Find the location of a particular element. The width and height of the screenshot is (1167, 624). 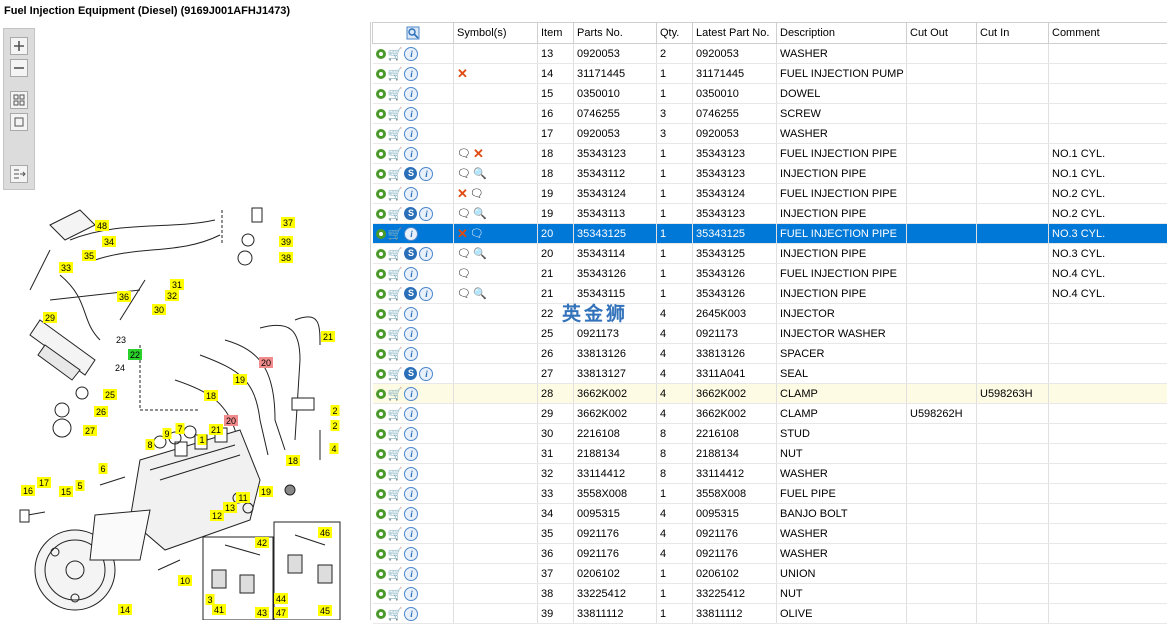

callout-label: 6 is located at coordinates (102, 469).